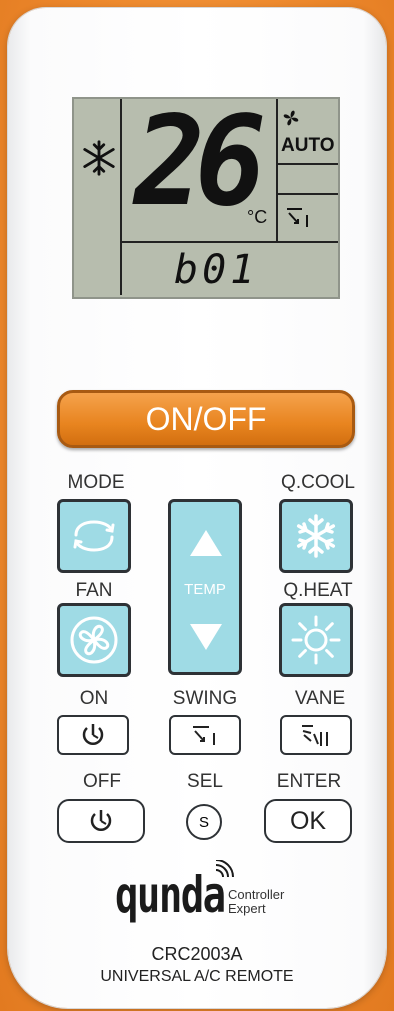 This screenshot has width=394, height=1011. I want to click on swing-label: SWING, so click(205, 698).